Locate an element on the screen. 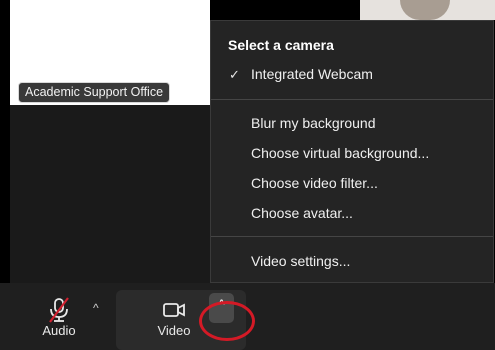 This screenshot has height=350, width=495. audio-options-caret: ^ is located at coordinates (99, 308).